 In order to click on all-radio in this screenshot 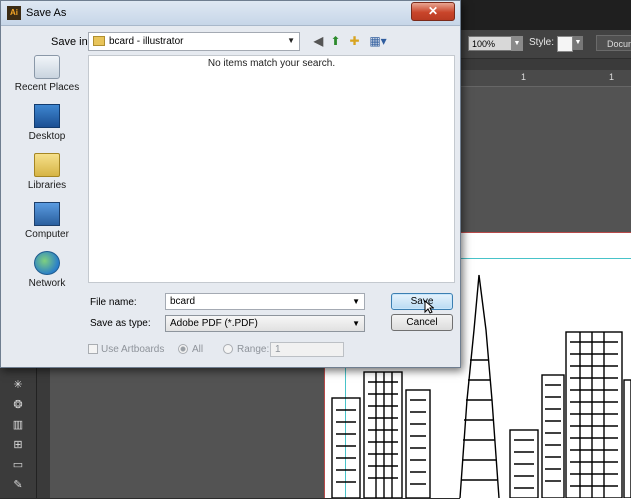, I will do `click(183, 349)`.